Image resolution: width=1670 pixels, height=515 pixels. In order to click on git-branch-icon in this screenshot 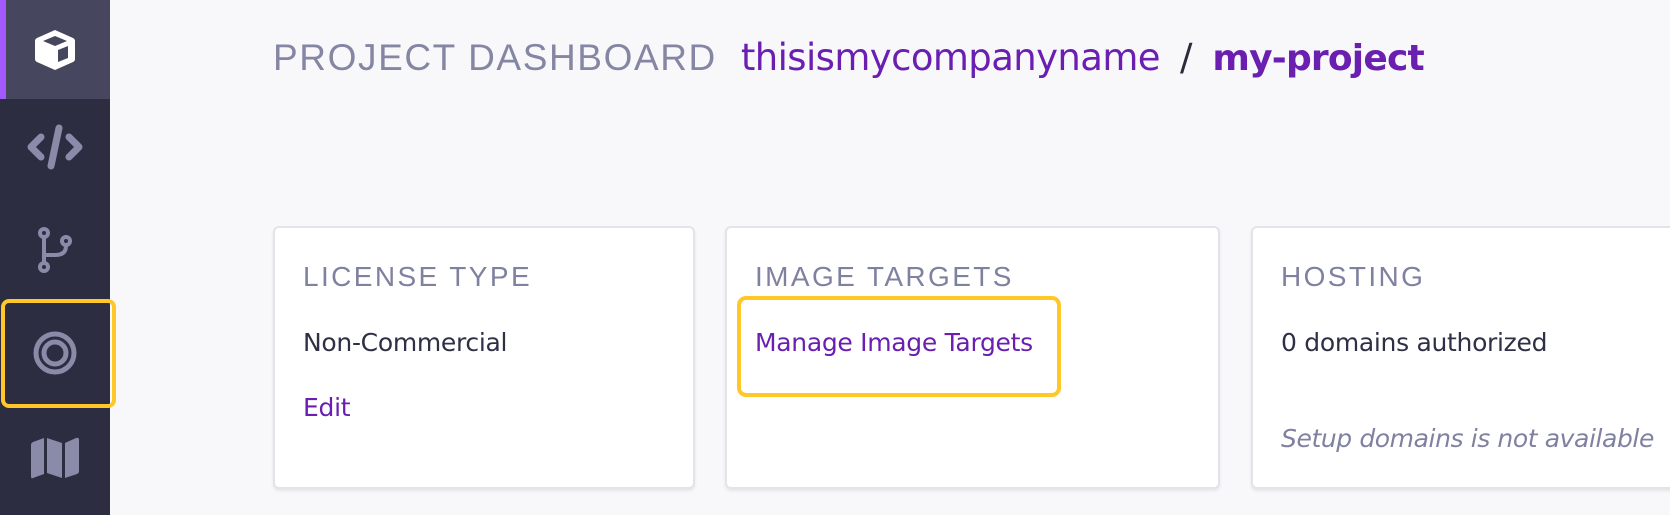, I will do `click(55, 250)`.